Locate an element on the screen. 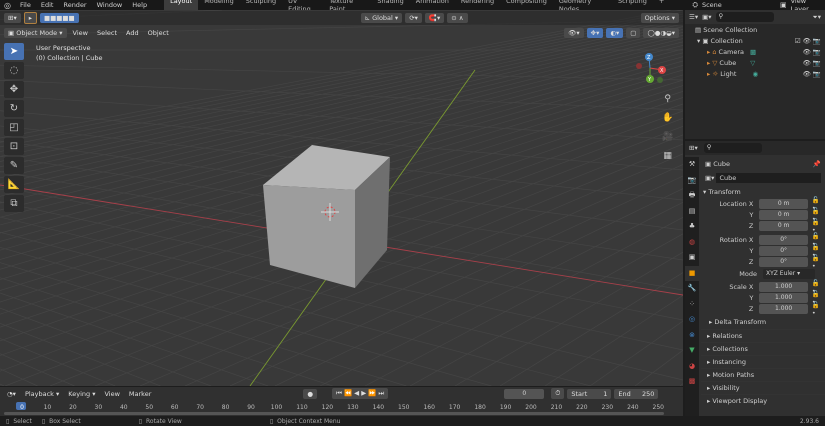 The height and width of the screenshot is (426, 825). scene-collection-label: Scene Collection is located at coordinates (730, 30).